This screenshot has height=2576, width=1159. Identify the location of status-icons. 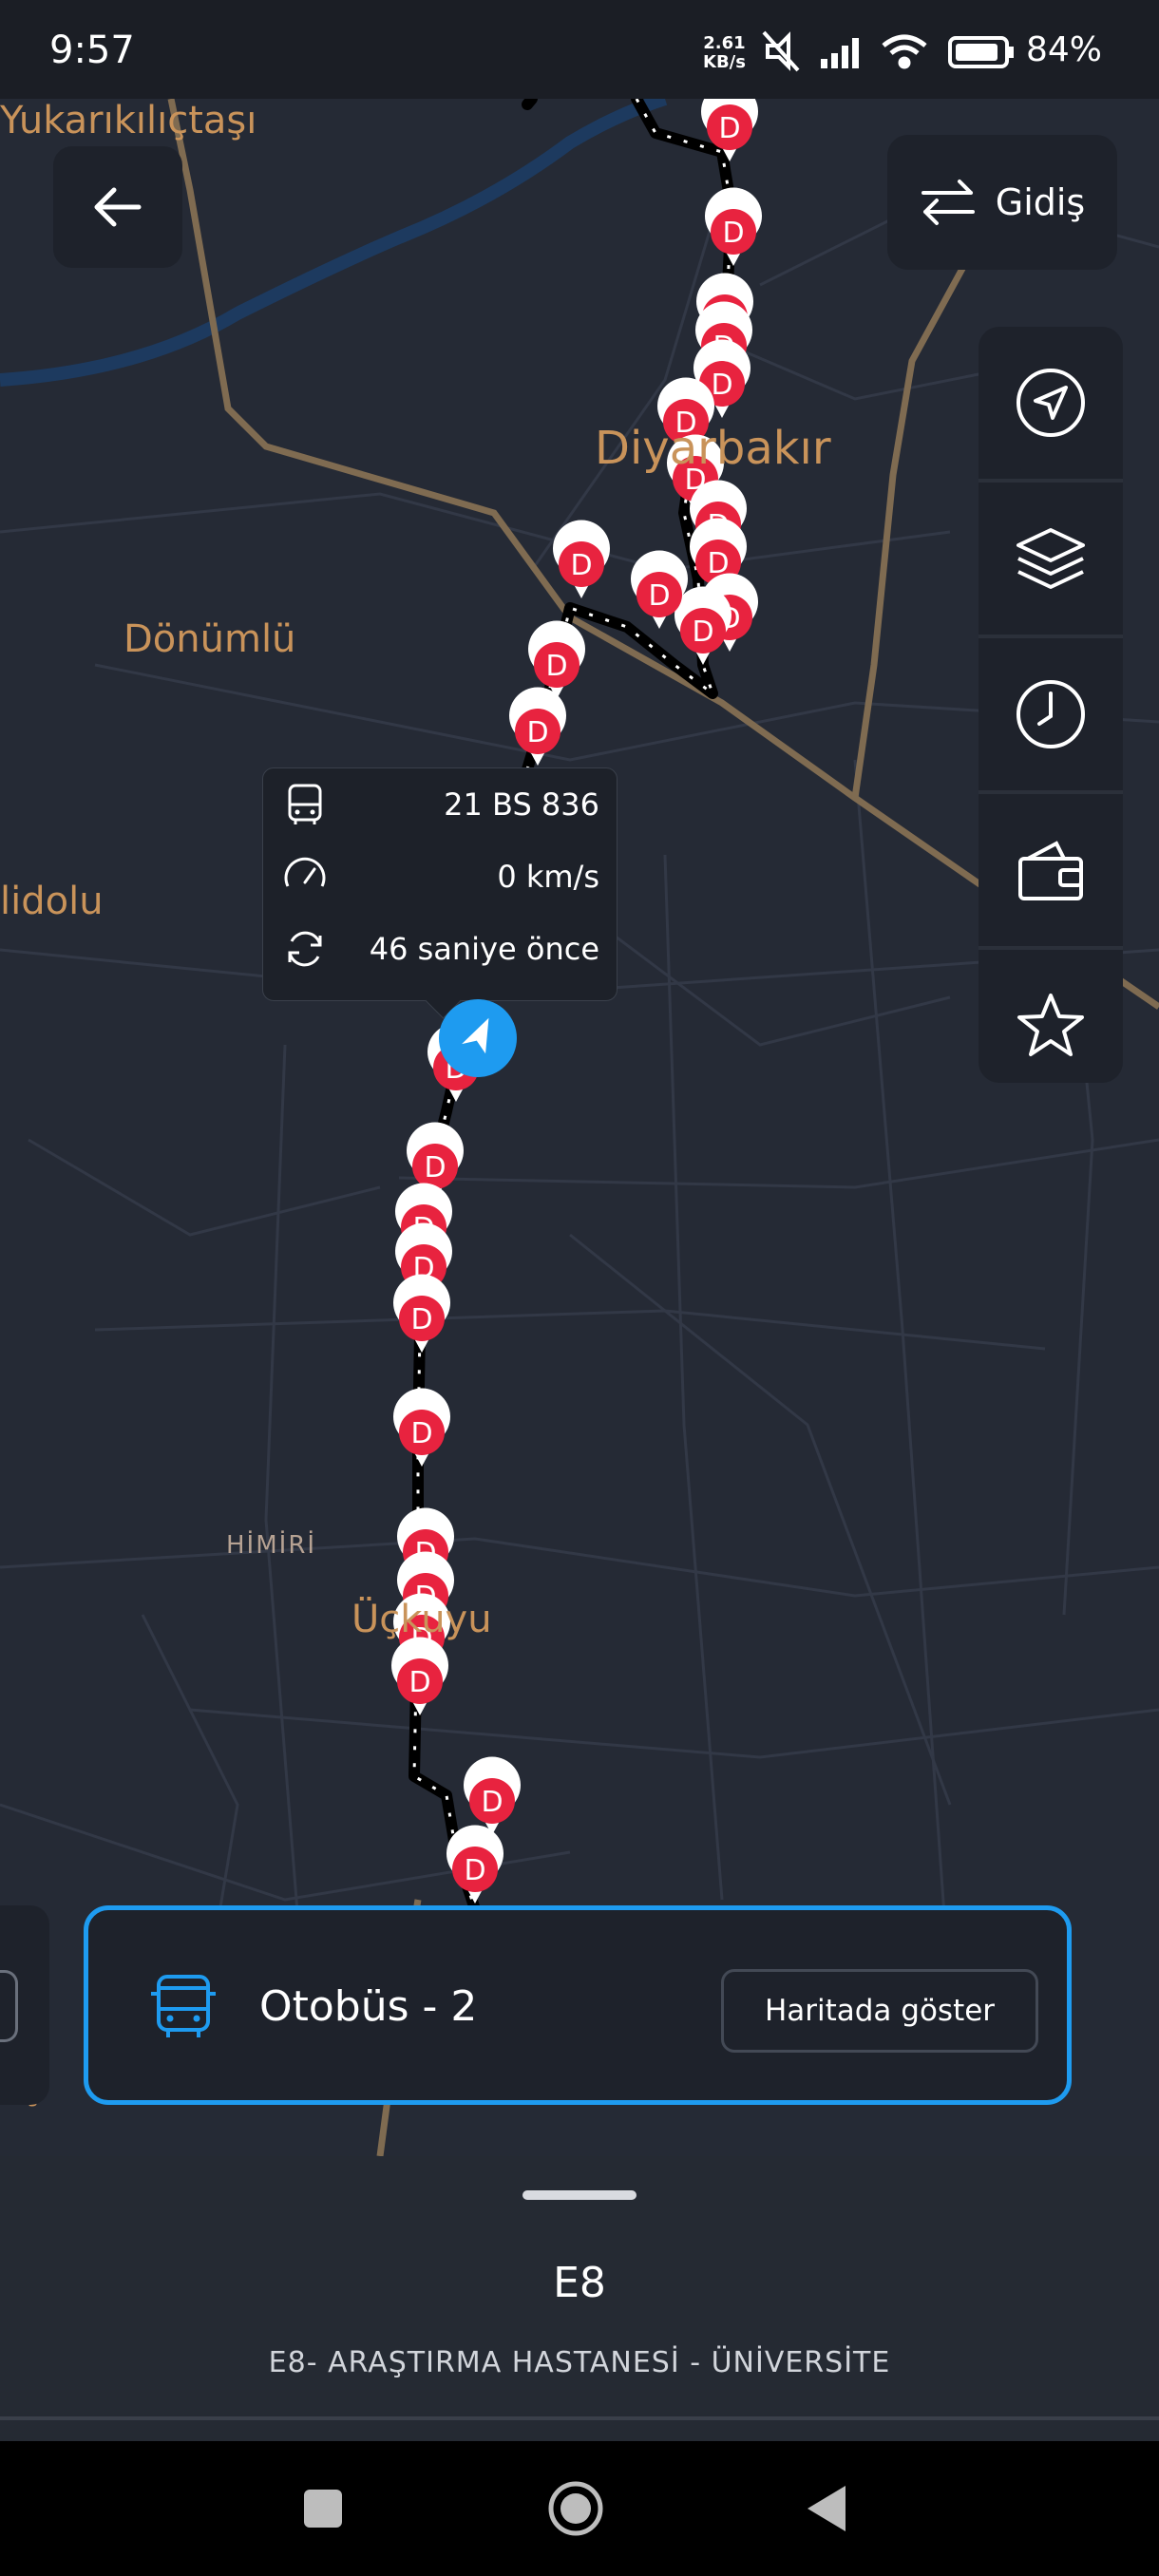
(888, 51).